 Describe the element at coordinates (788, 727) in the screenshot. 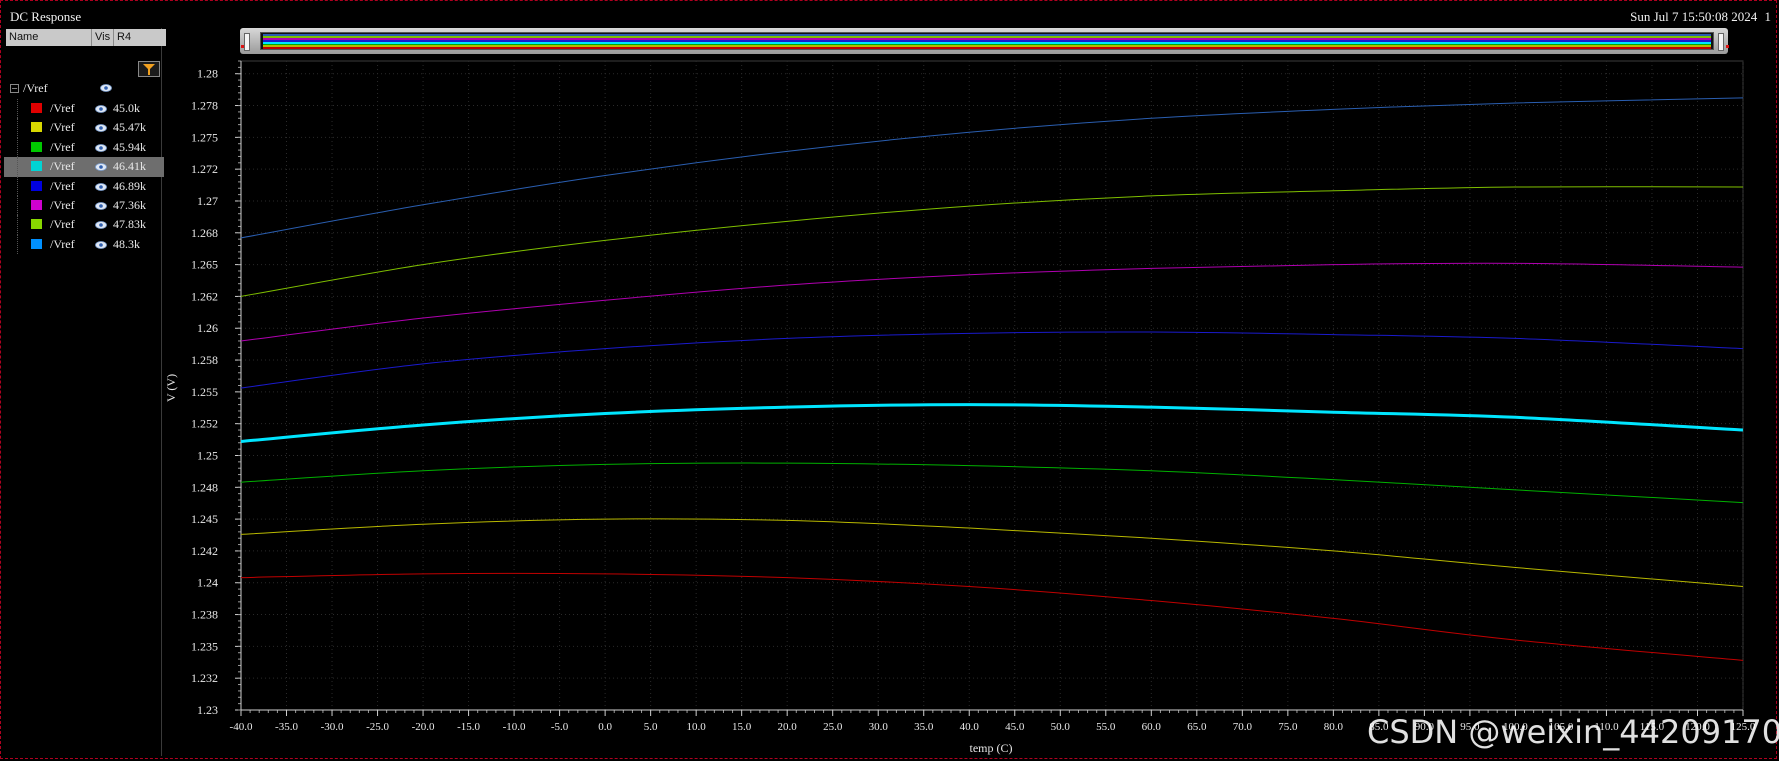

I see `x-tick-label: 20.0` at that location.